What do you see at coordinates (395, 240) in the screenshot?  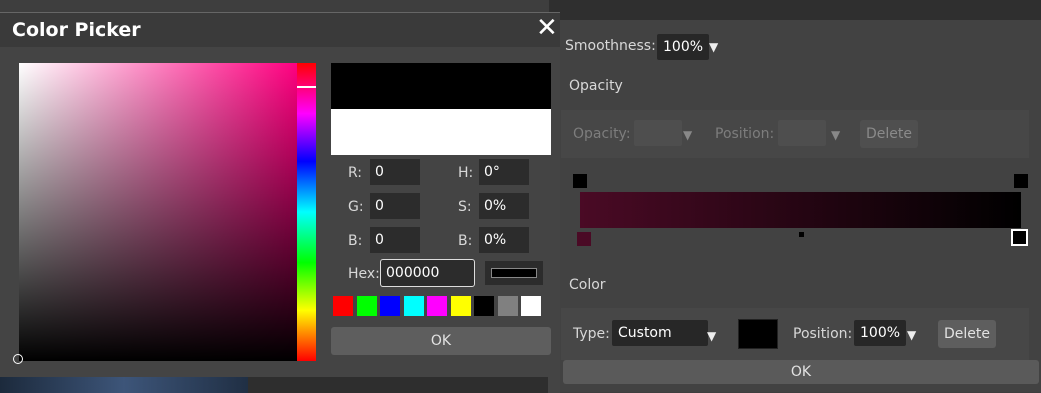 I see `b-input: 0` at bounding box center [395, 240].